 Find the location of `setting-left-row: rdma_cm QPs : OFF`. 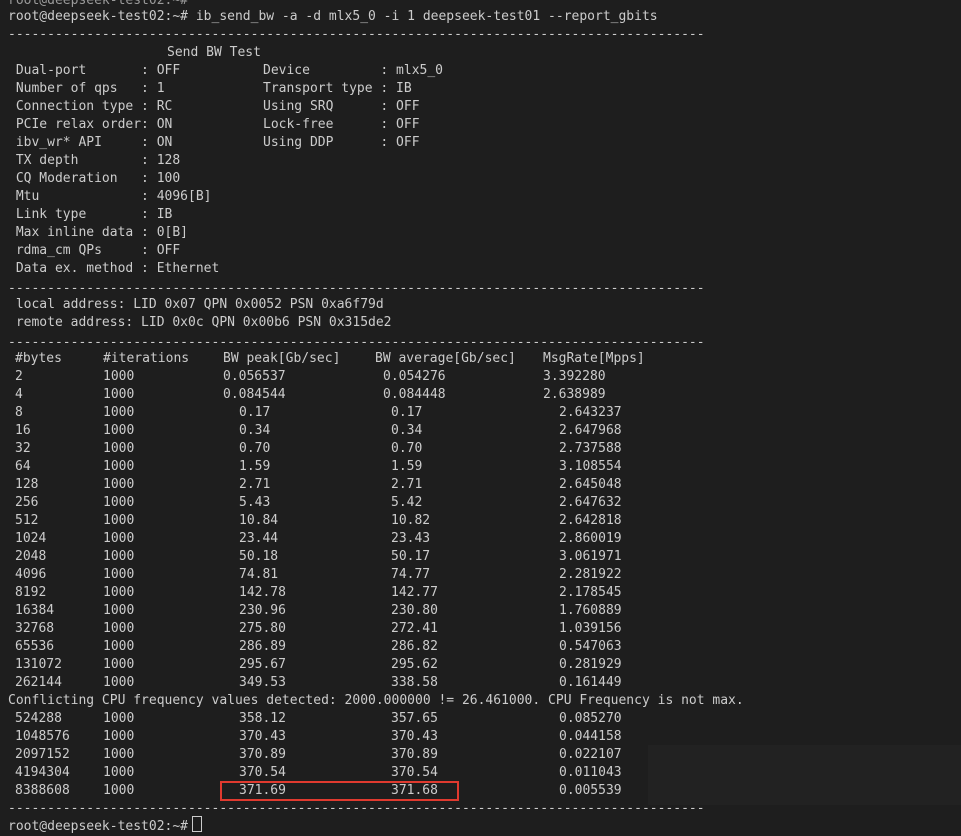

setting-left-row: rdma_cm QPs : OFF is located at coordinates (94, 250).